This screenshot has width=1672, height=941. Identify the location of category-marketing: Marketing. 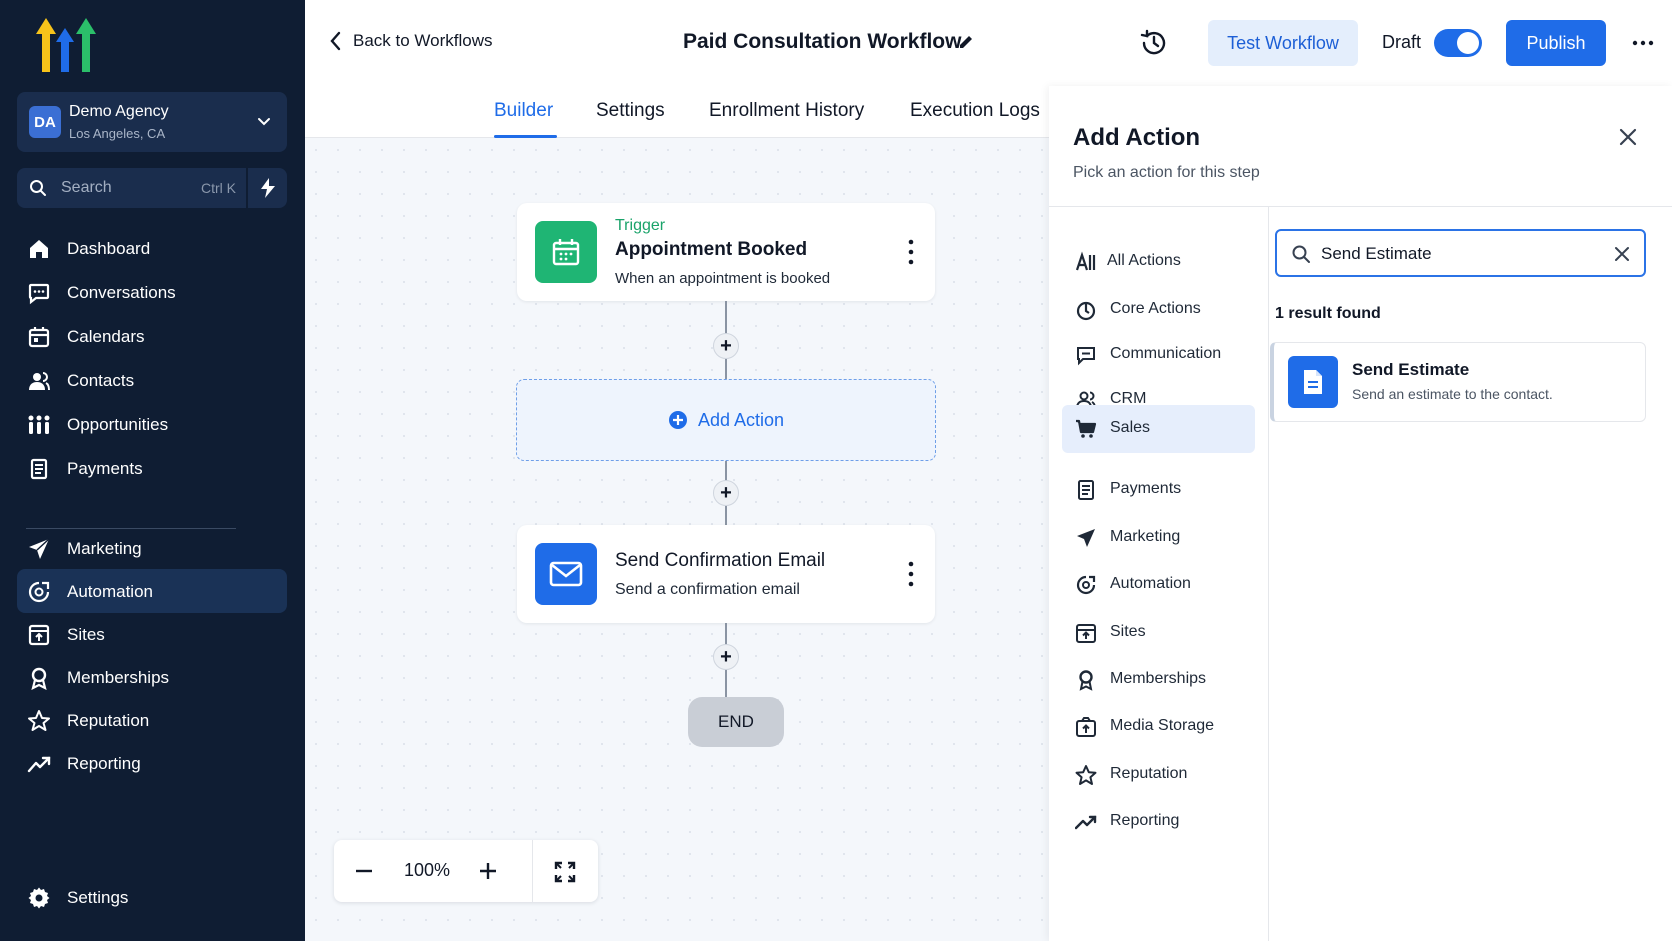
(1158, 538).